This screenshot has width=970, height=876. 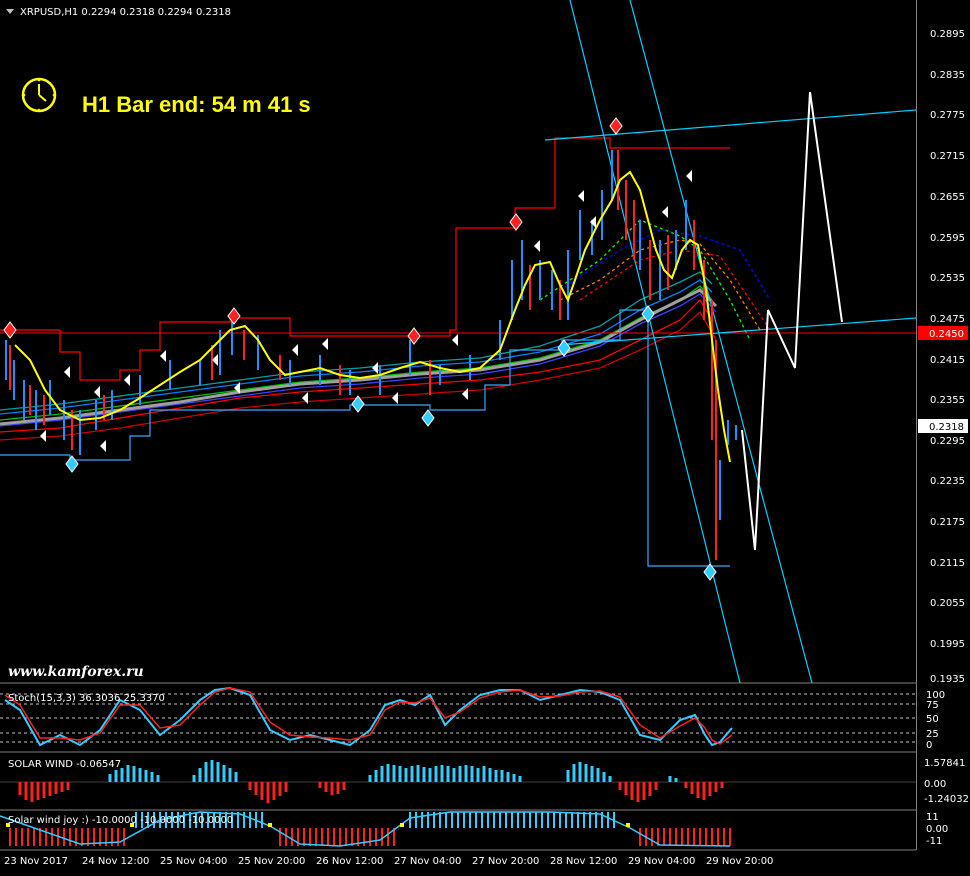 I want to click on svg-text: 0.2475, so click(x=947, y=319).